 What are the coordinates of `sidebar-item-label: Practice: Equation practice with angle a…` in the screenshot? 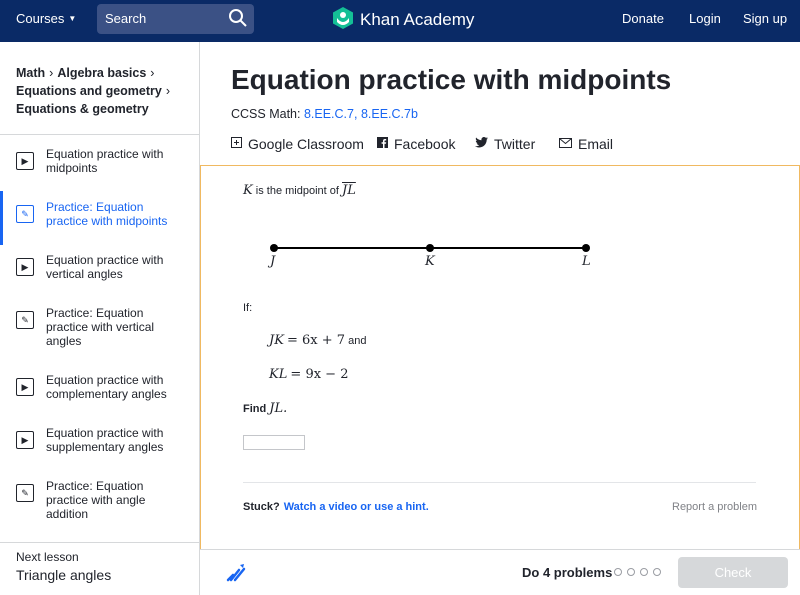 It's located at (96, 500).